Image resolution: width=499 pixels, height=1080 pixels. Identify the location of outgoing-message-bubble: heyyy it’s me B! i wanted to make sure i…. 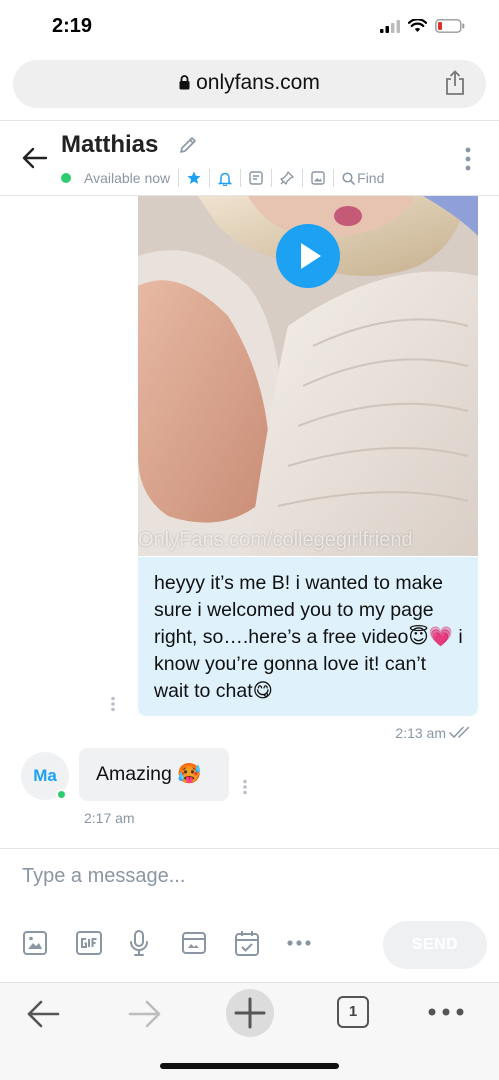
(308, 636).